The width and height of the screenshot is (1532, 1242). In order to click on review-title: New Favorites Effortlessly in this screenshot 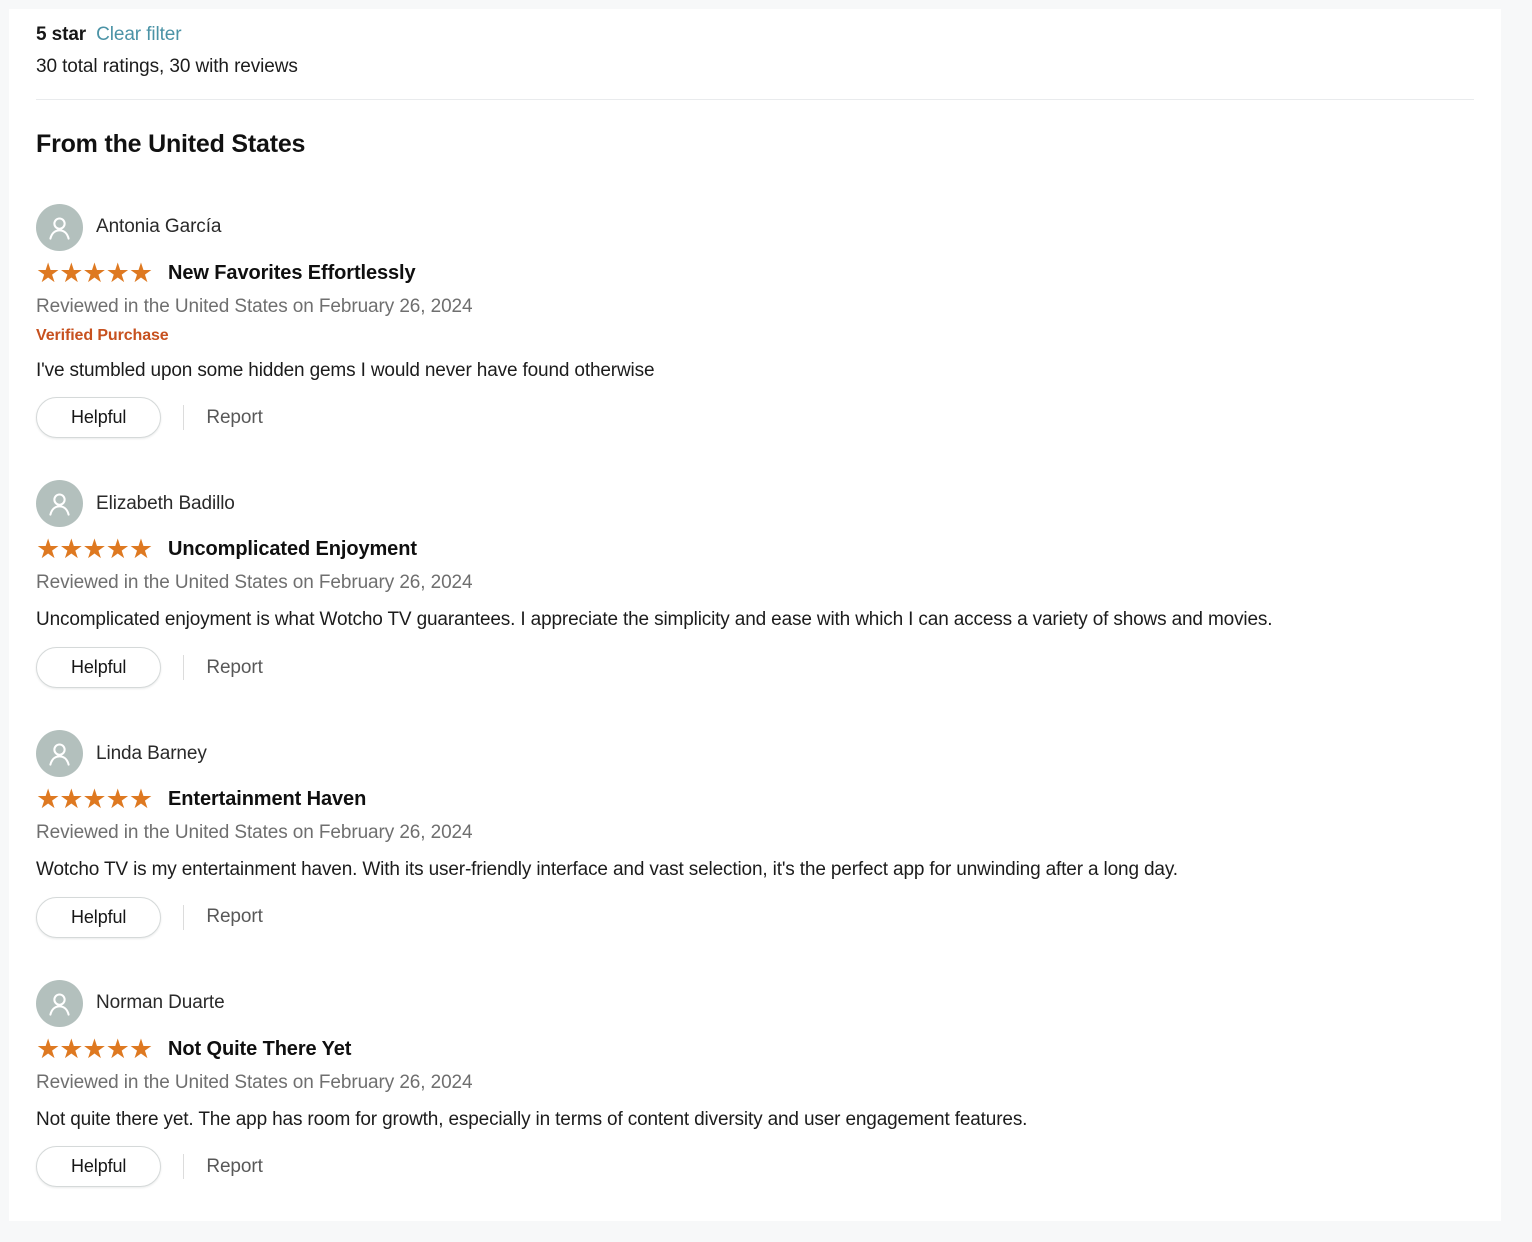, I will do `click(292, 272)`.